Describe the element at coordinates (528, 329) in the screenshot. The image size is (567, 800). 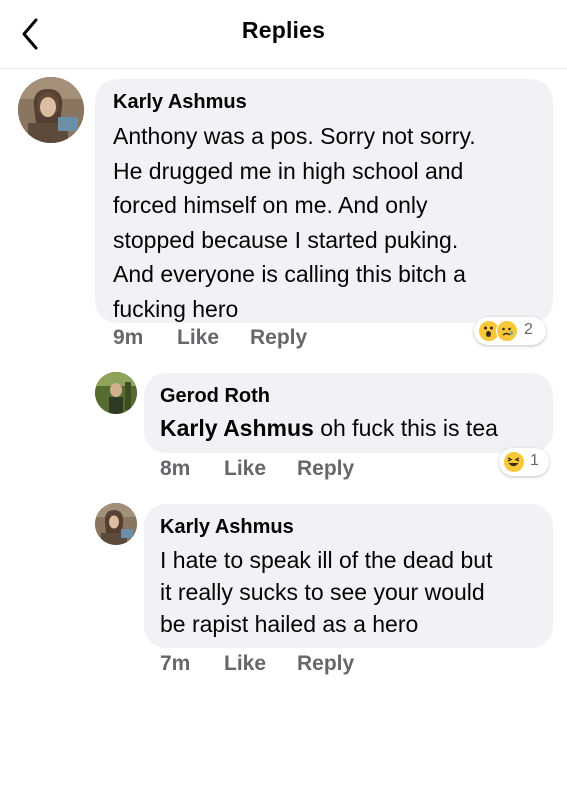
I see `reaction-count: 2` at that location.